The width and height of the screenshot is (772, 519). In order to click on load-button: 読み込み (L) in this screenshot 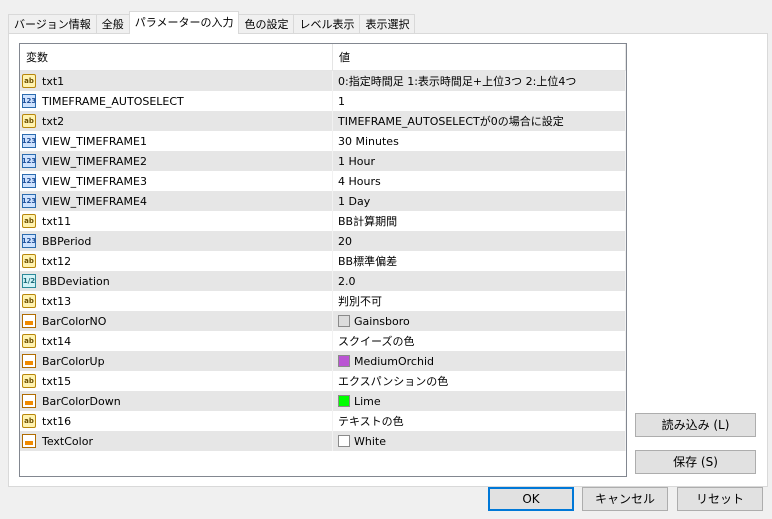, I will do `click(695, 425)`.